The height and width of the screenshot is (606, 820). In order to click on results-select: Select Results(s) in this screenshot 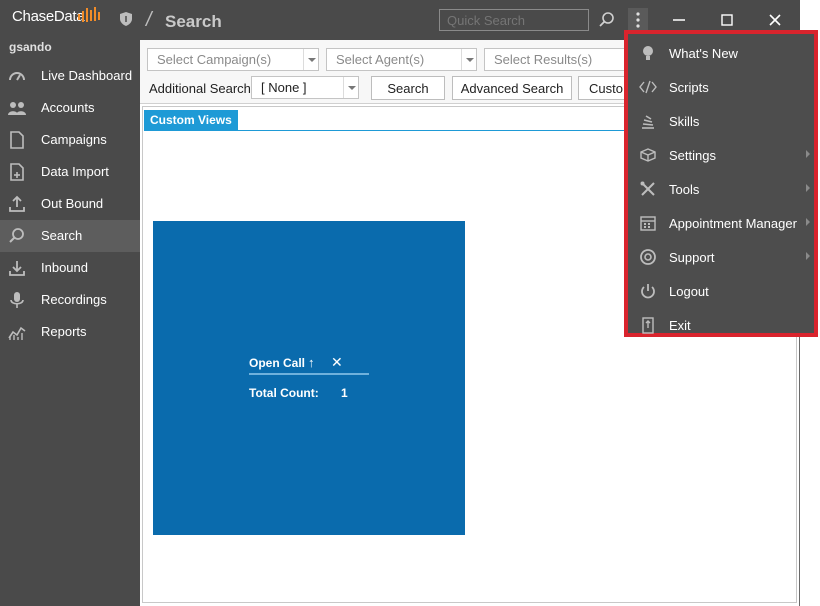, I will do `click(559, 59)`.